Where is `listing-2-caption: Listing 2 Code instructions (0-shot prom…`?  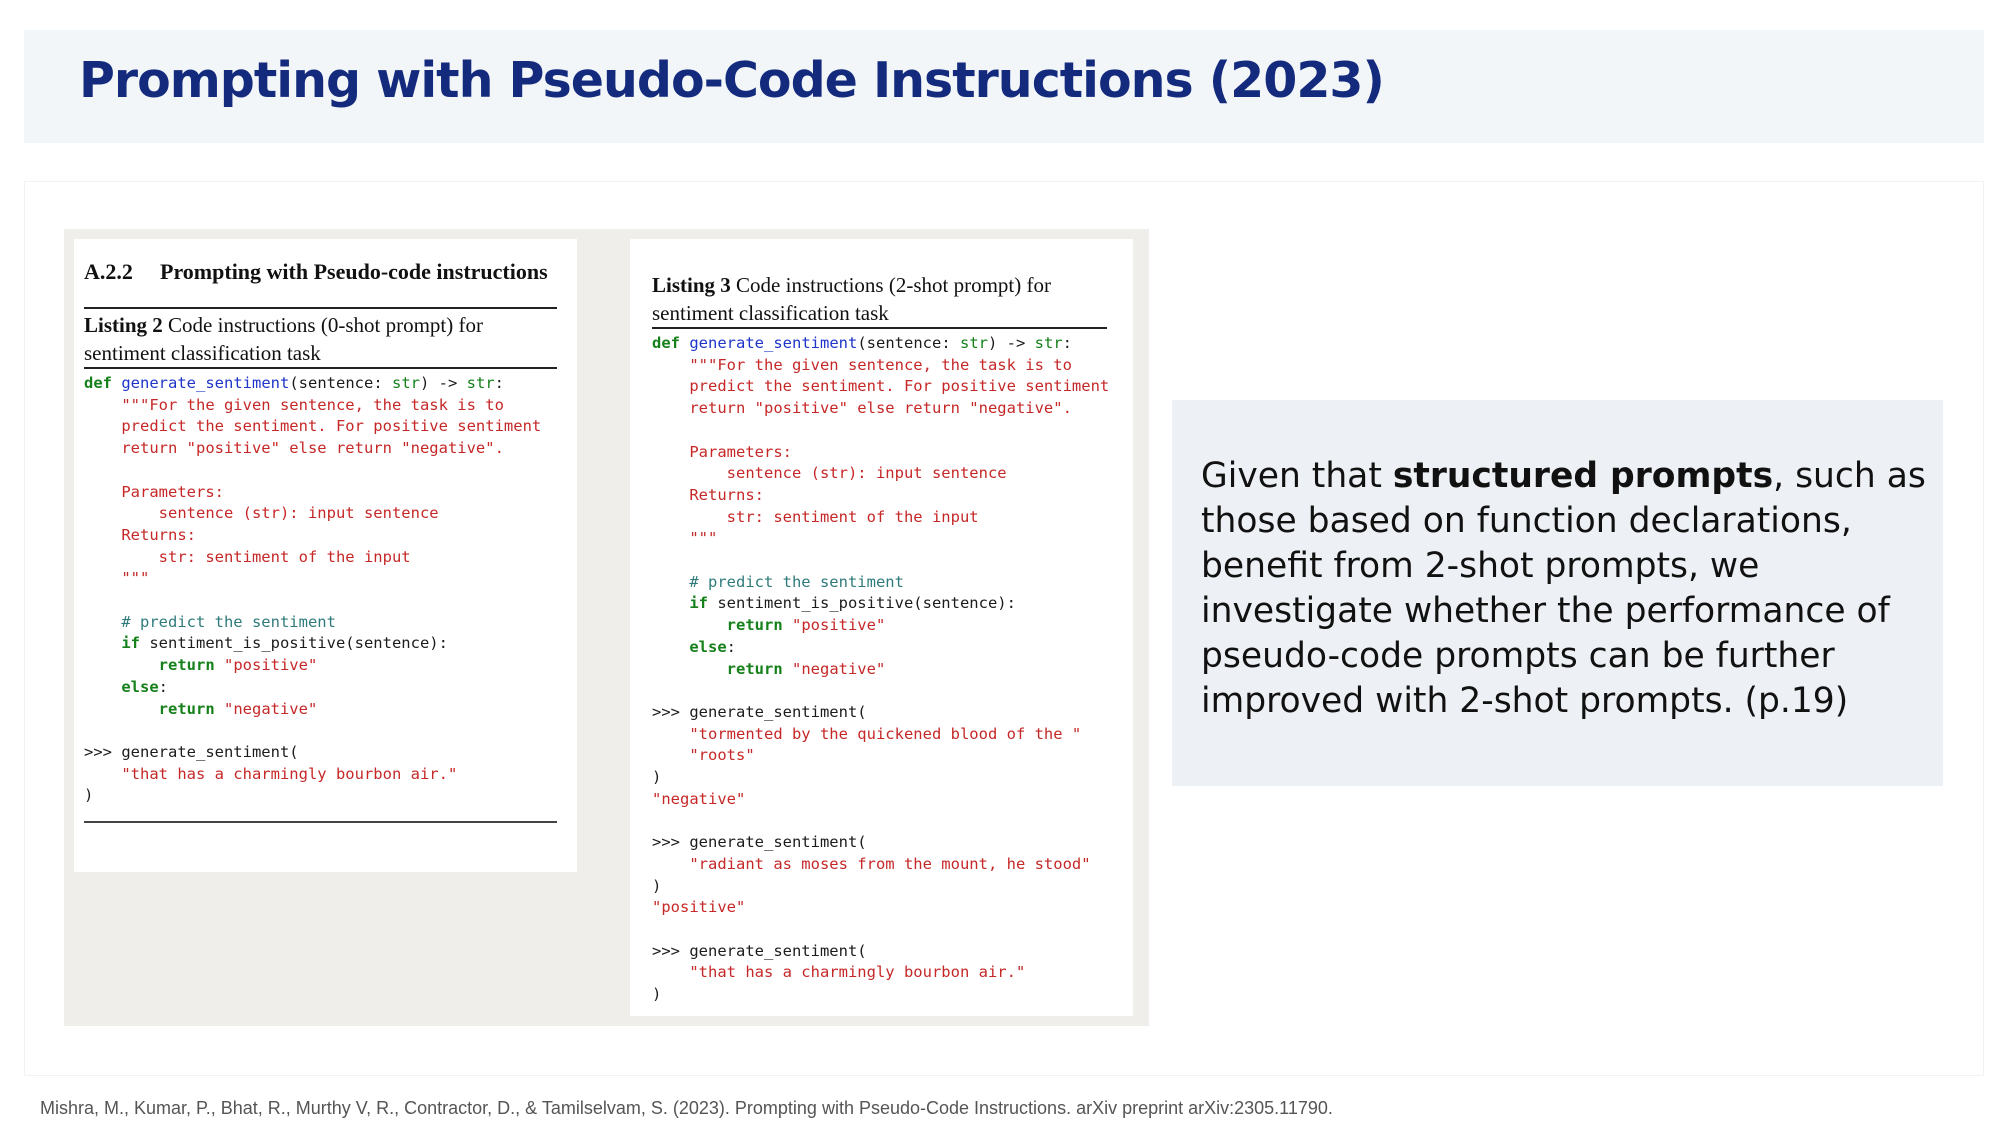 listing-2-caption: Listing 2 Code instructions (0-shot prom… is located at coordinates (320, 338).